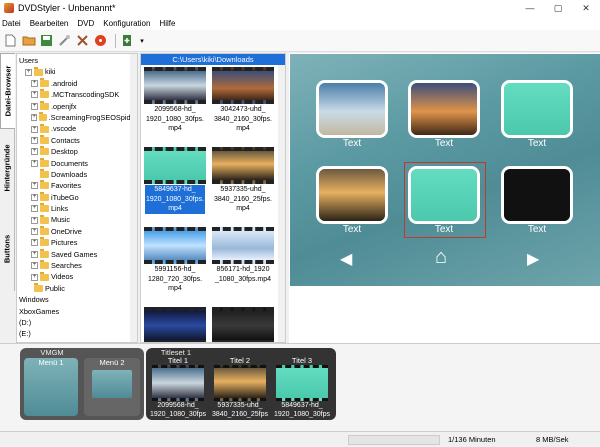 The width and height of the screenshot is (600, 447). I want to click on tree-scrollbar, so click(133, 198).